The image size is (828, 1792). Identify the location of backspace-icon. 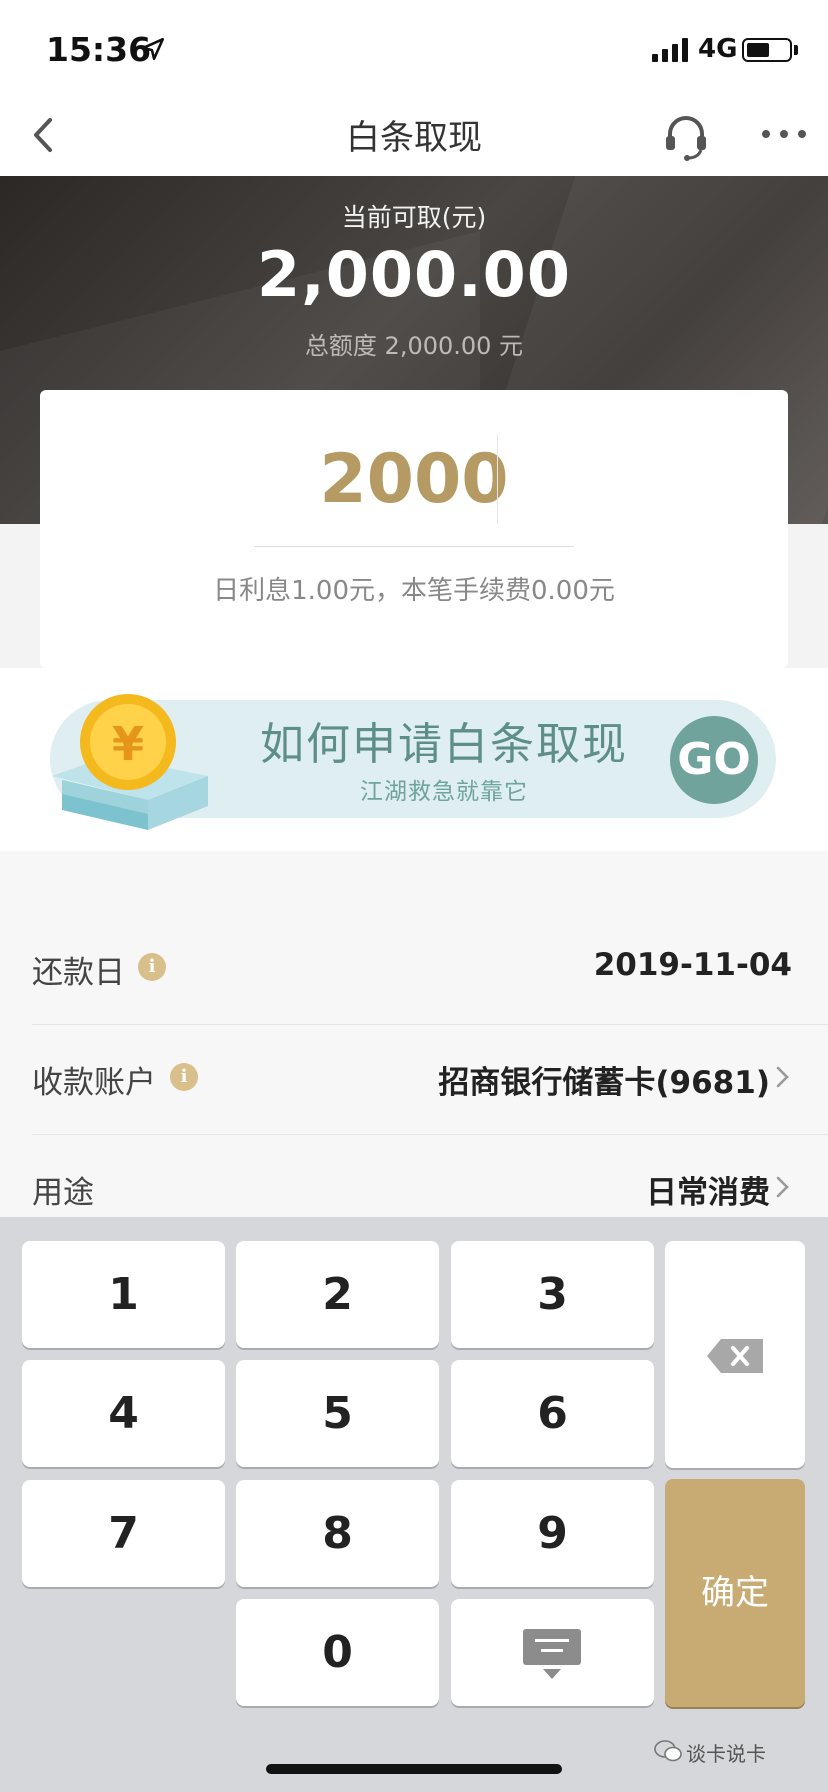
(735, 1356).